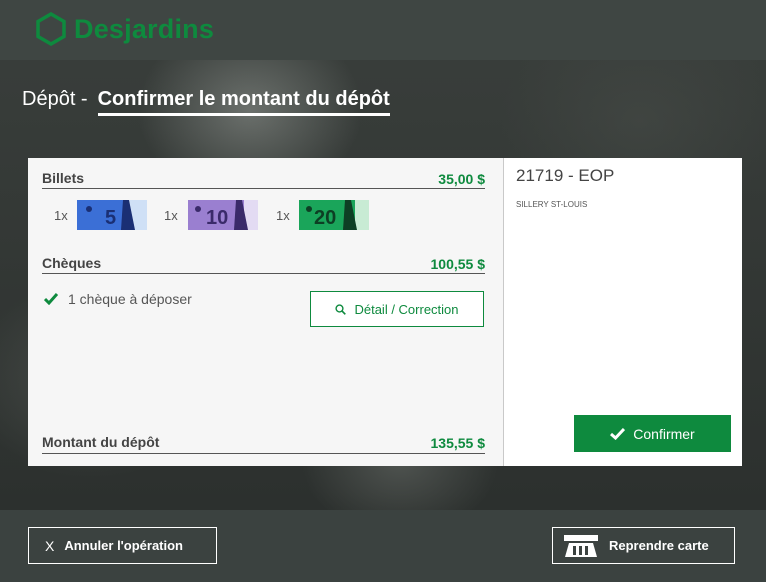  I want to click on cancel-operation-label: Annuler l'opération, so click(123, 545).